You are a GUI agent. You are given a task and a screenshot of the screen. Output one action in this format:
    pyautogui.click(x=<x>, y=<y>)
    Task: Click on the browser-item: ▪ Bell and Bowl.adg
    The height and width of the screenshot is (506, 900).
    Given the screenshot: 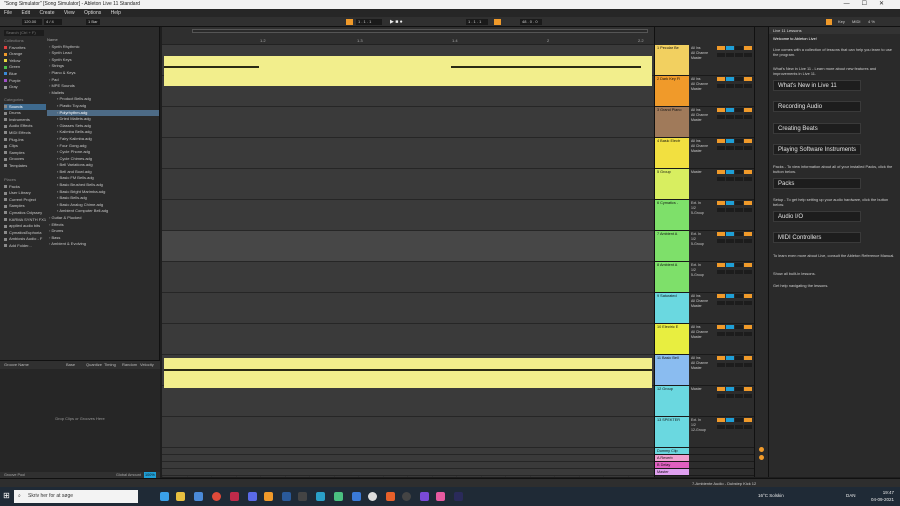 What is the action you would take?
    pyautogui.click(x=103, y=172)
    